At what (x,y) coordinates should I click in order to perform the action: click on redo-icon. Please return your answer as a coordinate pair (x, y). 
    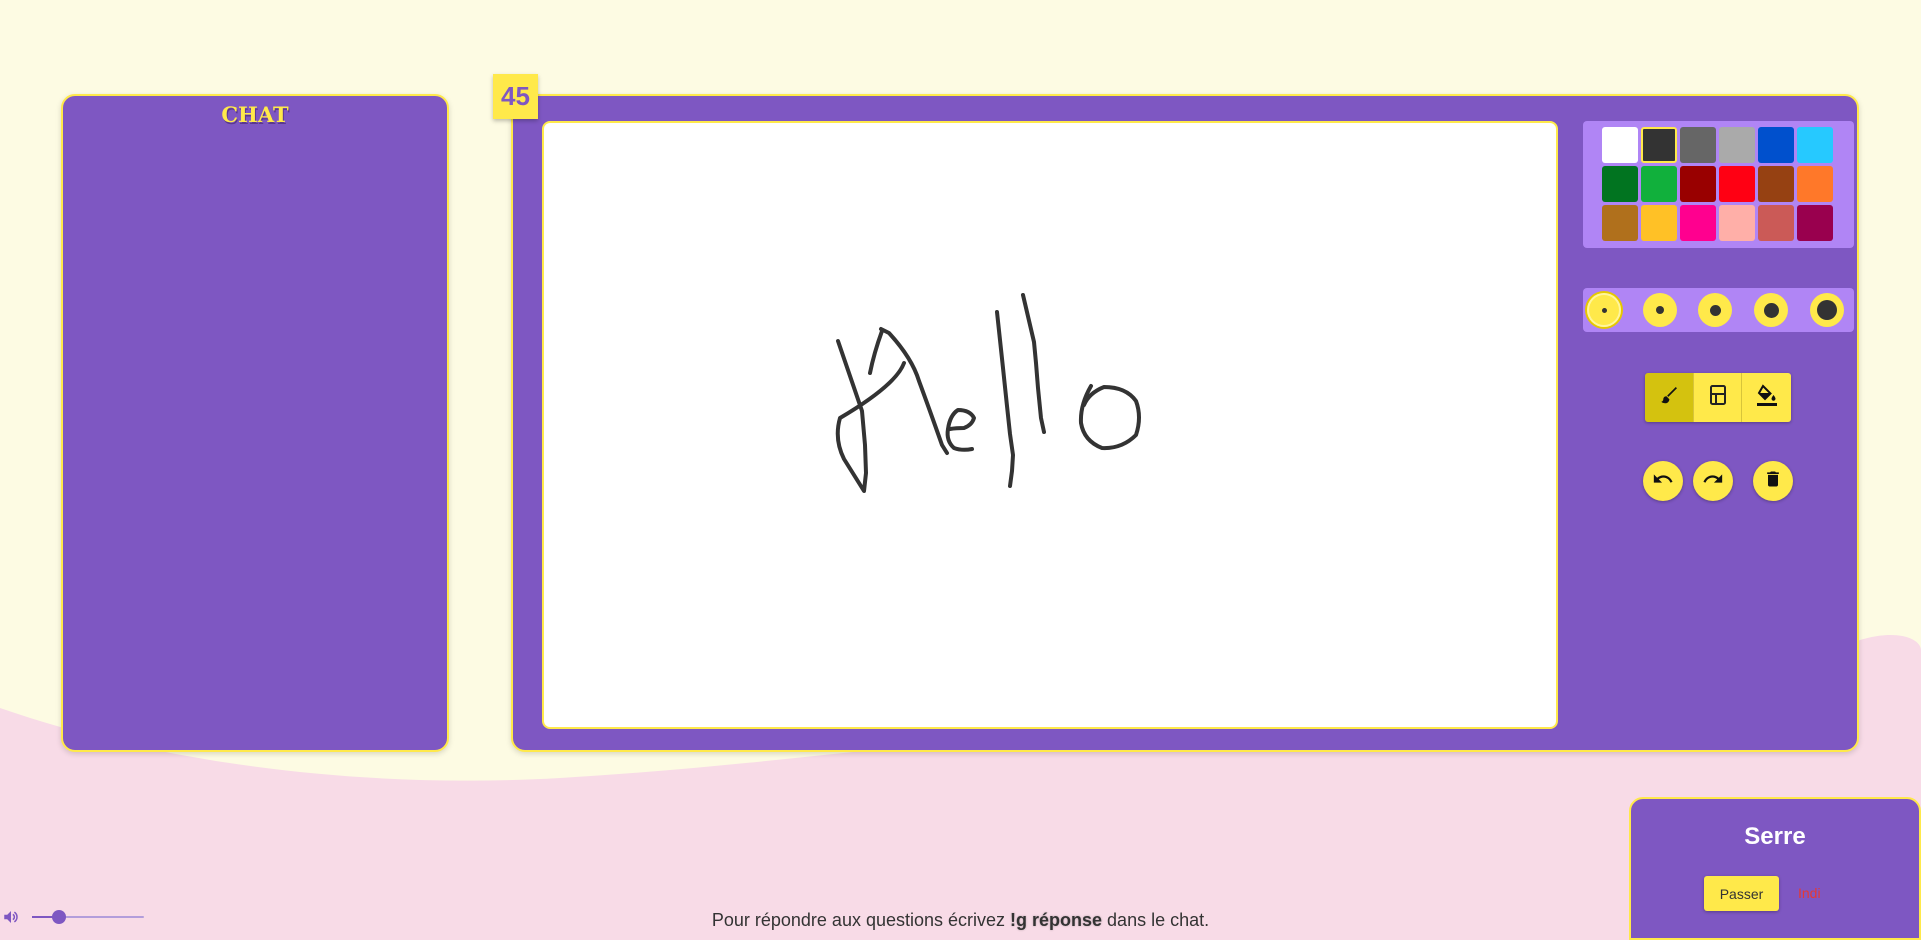
    Looking at the image, I should click on (1713, 481).